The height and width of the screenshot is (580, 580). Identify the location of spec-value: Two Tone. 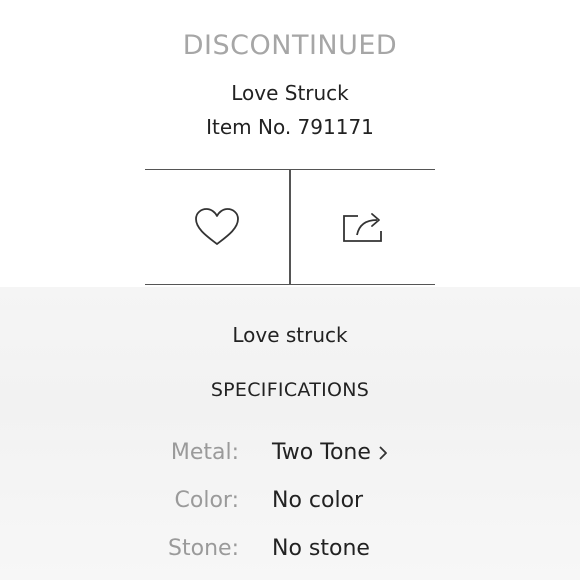
(330, 452).